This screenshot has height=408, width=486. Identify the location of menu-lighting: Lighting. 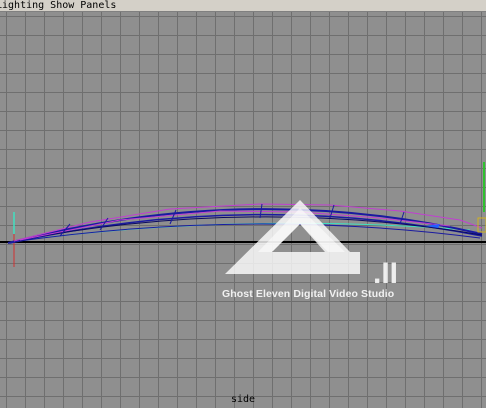
(23, 5).